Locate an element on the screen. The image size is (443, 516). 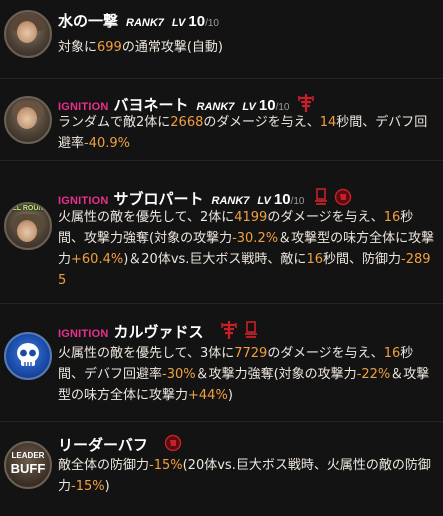
highlight-value: 2668 is located at coordinates (187, 122).